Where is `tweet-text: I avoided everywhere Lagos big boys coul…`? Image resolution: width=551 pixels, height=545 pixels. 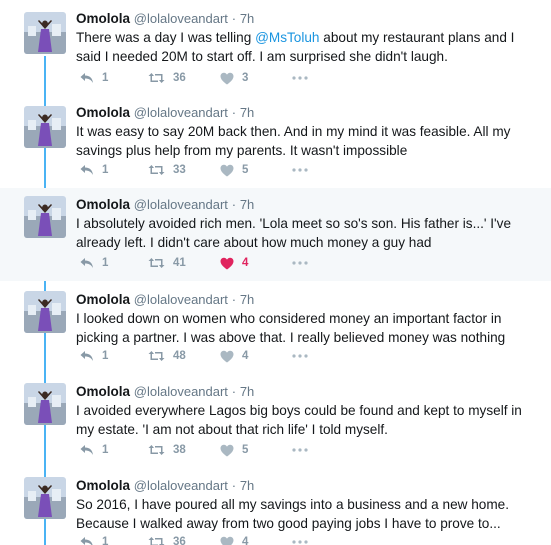 tweet-text: I avoided everywhere Lagos big boys coul… is located at coordinates (299, 420).